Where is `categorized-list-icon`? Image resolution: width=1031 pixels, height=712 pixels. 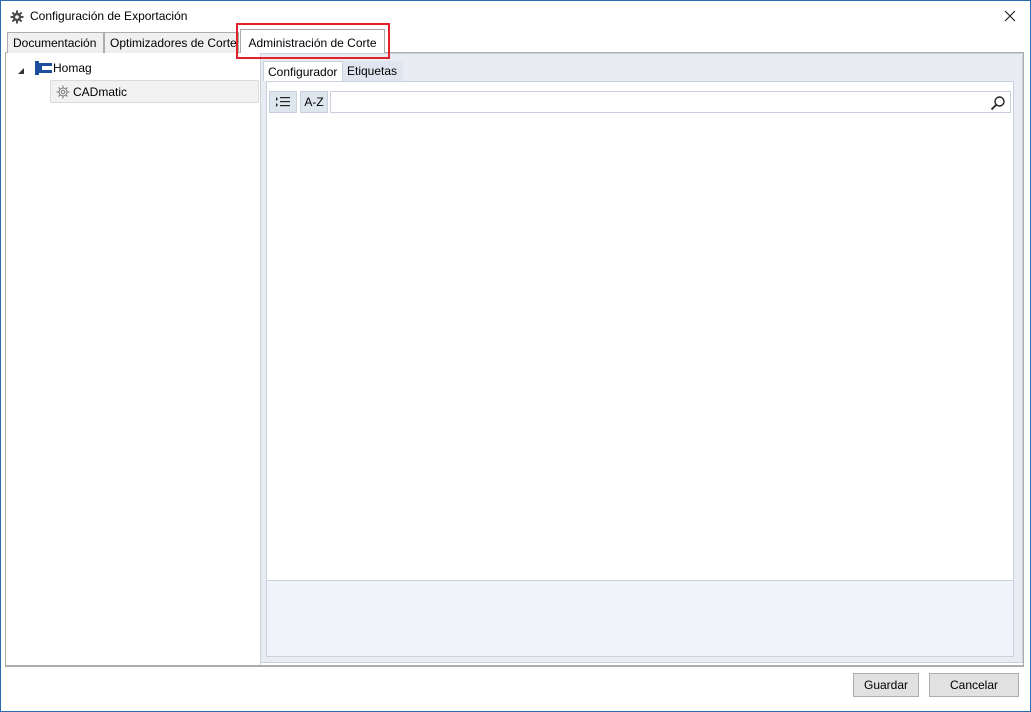
categorized-list-icon is located at coordinates (283, 102).